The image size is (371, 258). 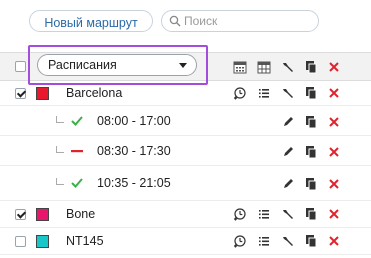 What do you see at coordinates (91, 21) in the screenshot?
I see `new-route-button: Новый маршрут` at bounding box center [91, 21].